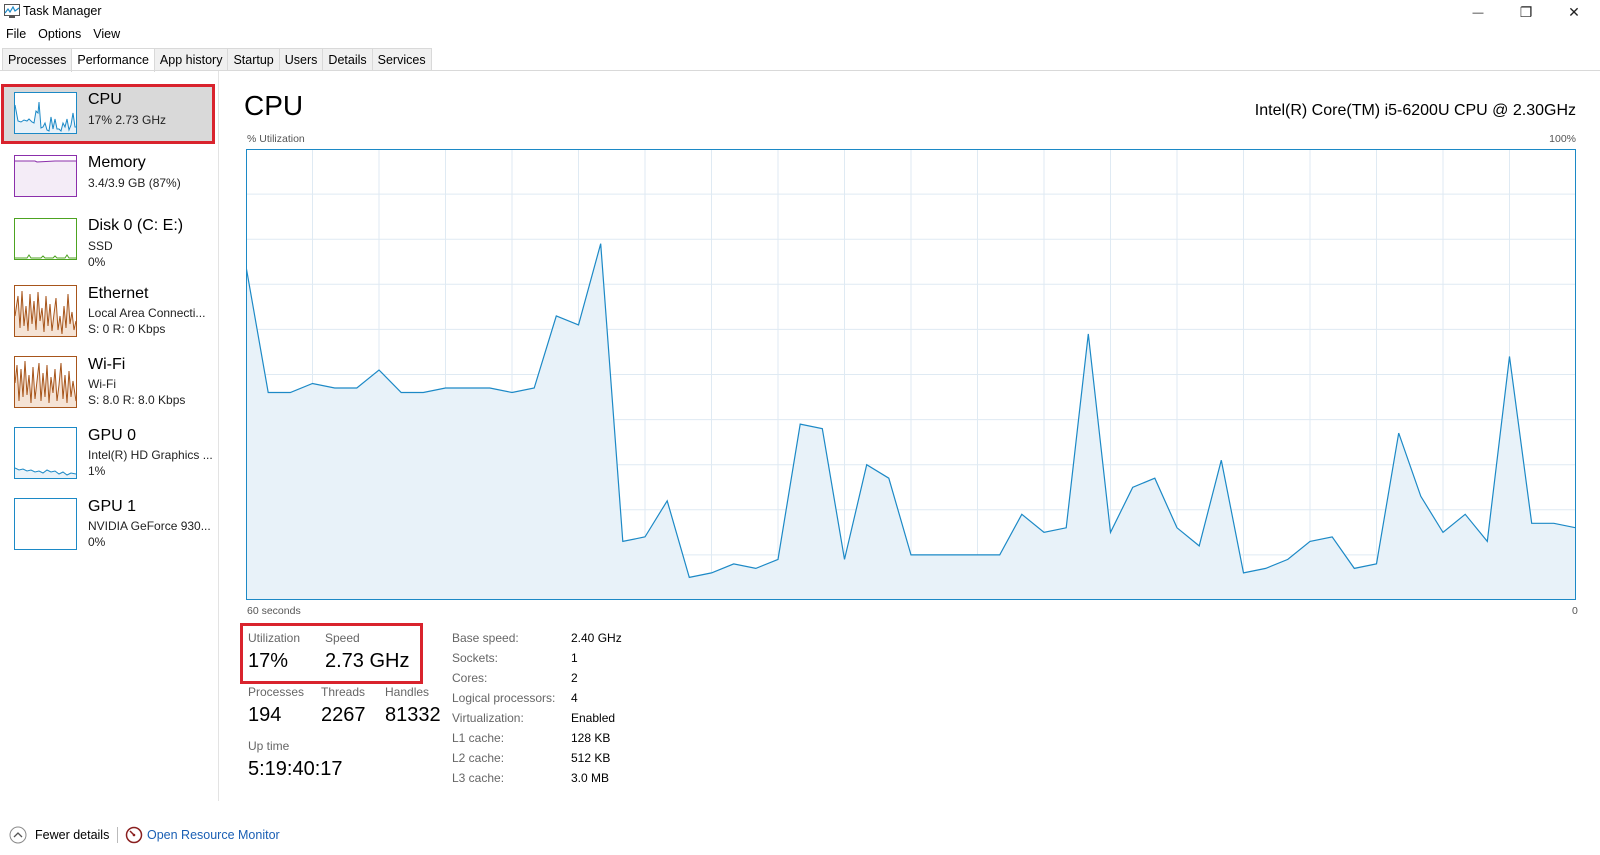 This screenshot has width=1600, height=855. What do you see at coordinates (590, 778) in the screenshot?
I see `l3-cache-value: 3.0 MB` at bounding box center [590, 778].